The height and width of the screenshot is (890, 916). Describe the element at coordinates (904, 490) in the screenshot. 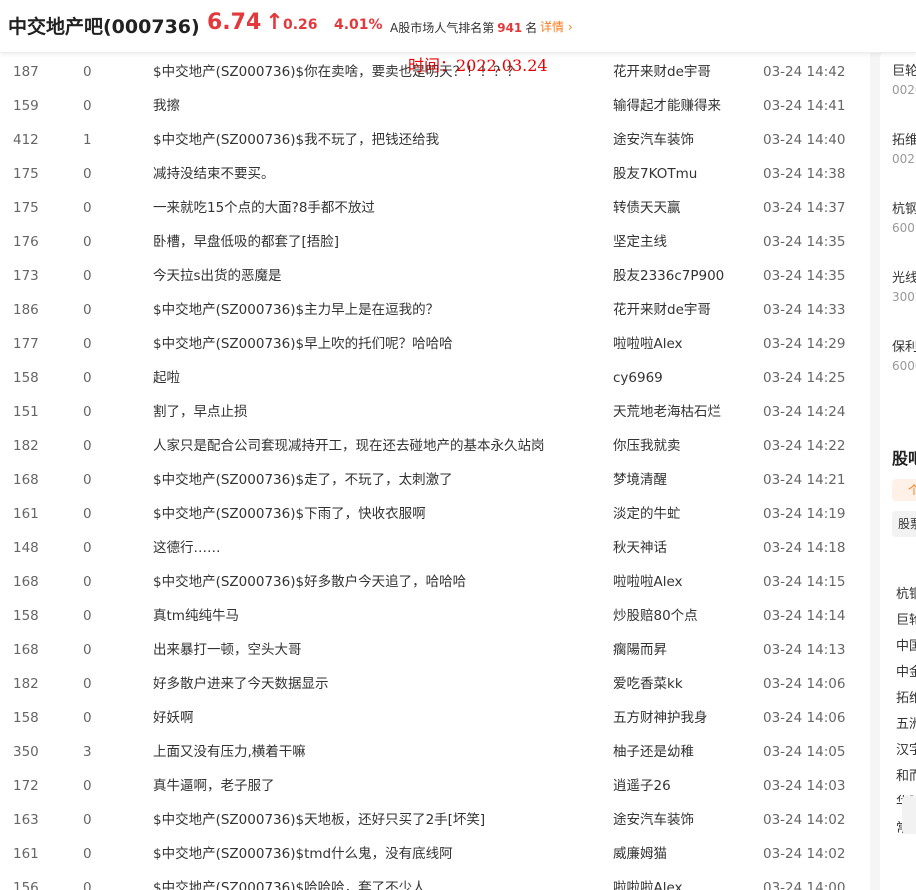

I see `tab-individual: 个` at that location.